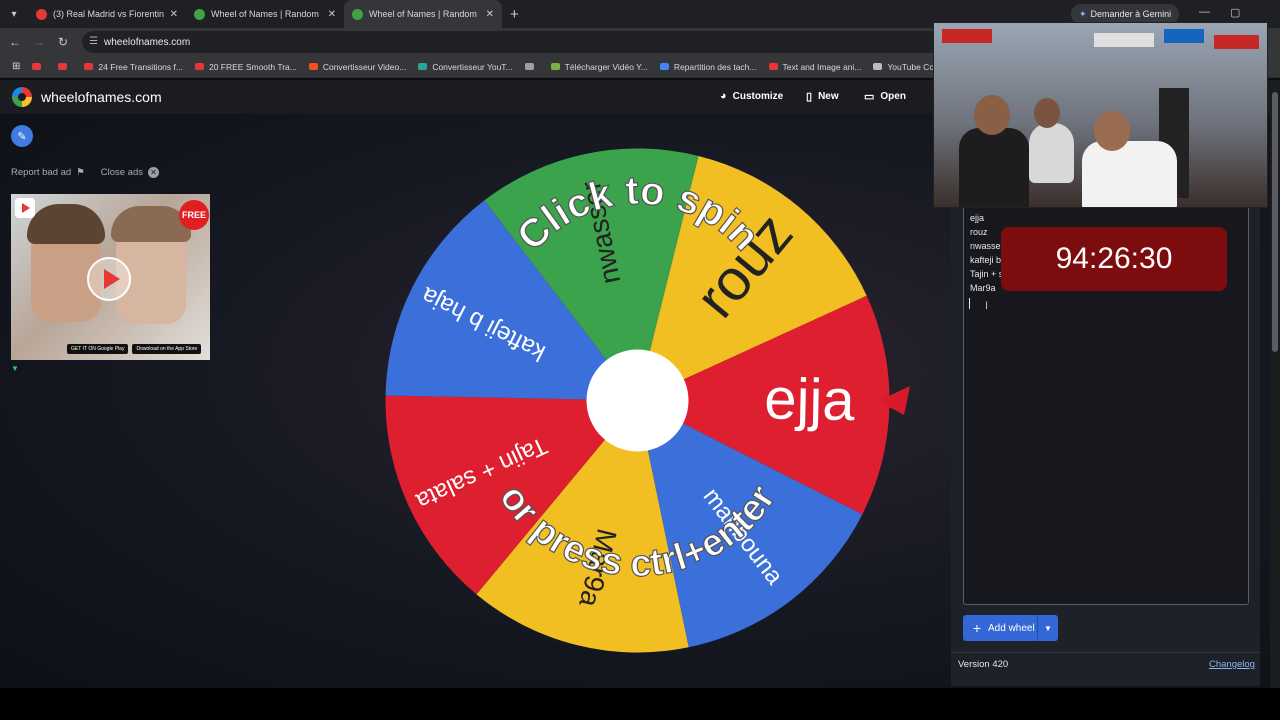 The width and height of the screenshot is (1280, 720). What do you see at coordinates (98, 349) in the screenshot?
I see `google-play-badge: GET IT ON Google Play` at bounding box center [98, 349].